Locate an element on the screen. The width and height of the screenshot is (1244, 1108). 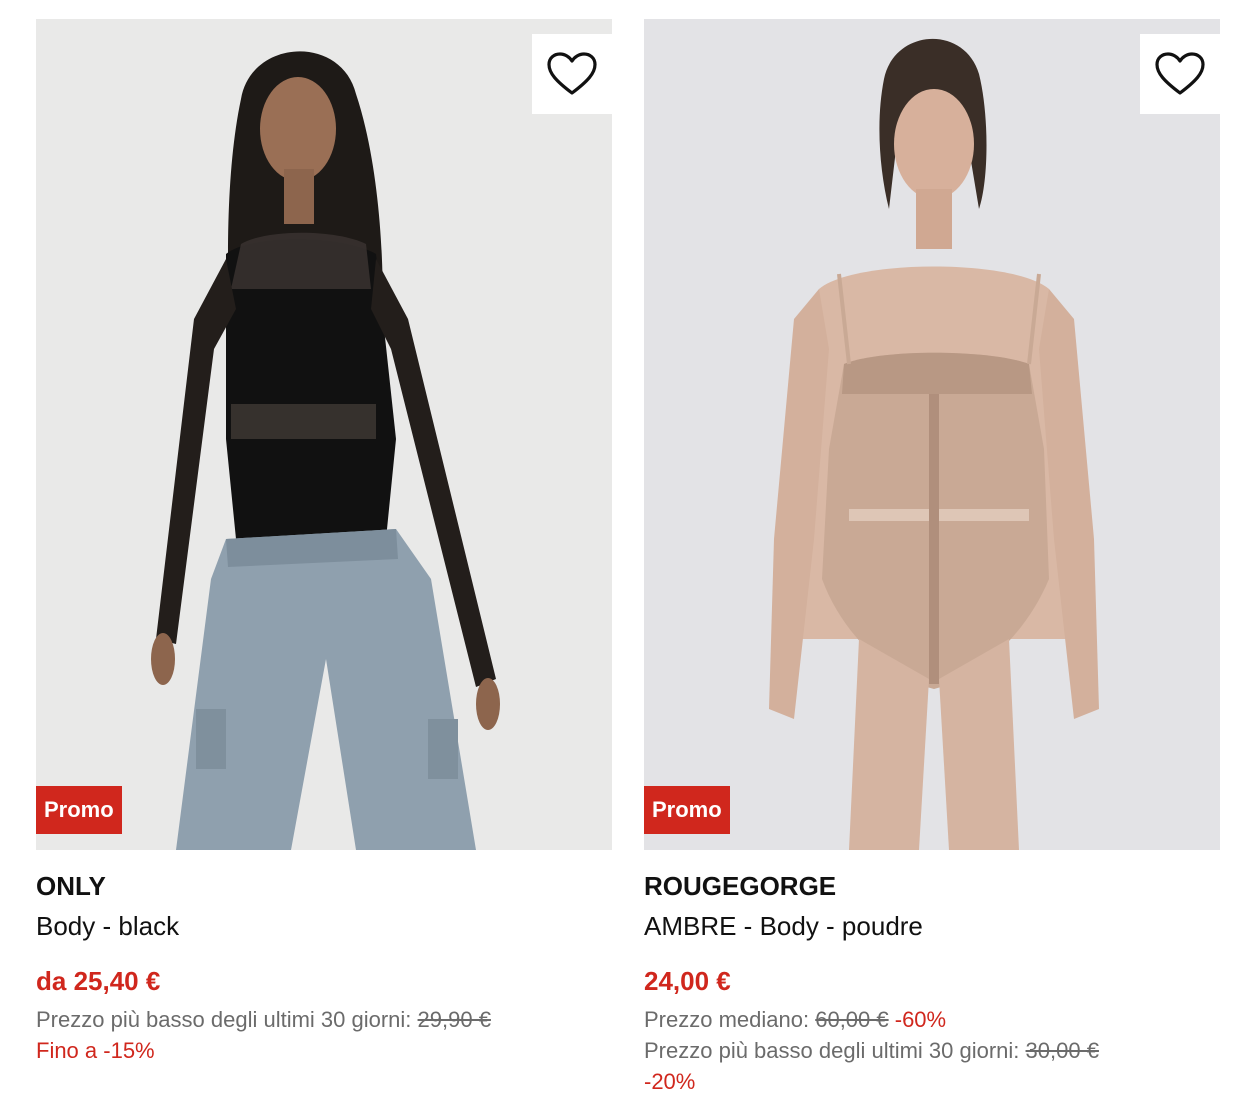
median-price-value: 60,00 € is located at coordinates (852, 1019).